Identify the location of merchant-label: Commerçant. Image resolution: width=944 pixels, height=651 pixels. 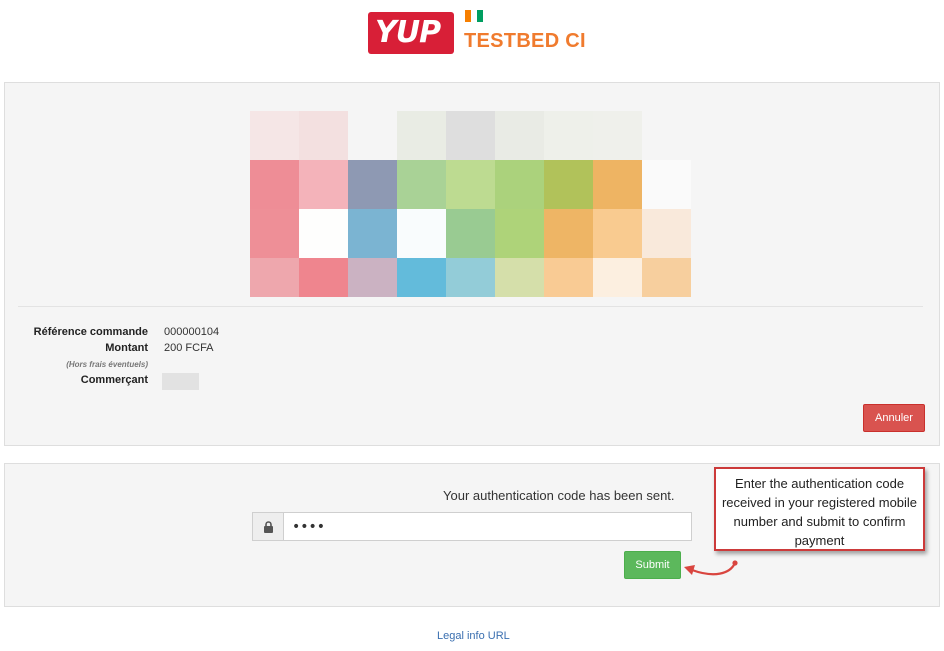
(114, 380).